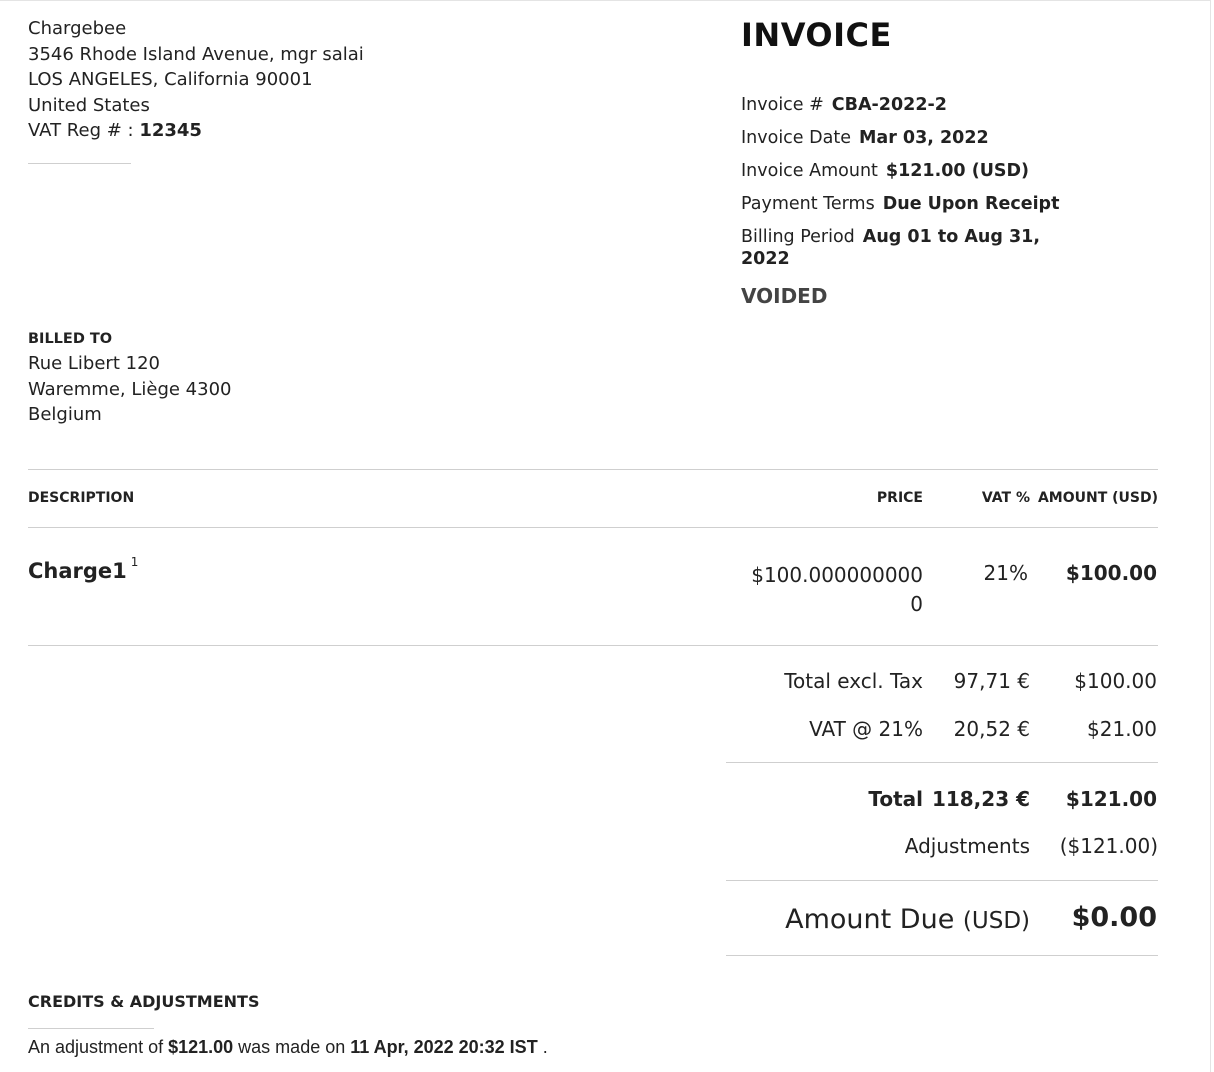 The height and width of the screenshot is (1072, 1214). Describe the element at coordinates (134, 562) in the screenshot. I see `item-footnote: 1` at that location.